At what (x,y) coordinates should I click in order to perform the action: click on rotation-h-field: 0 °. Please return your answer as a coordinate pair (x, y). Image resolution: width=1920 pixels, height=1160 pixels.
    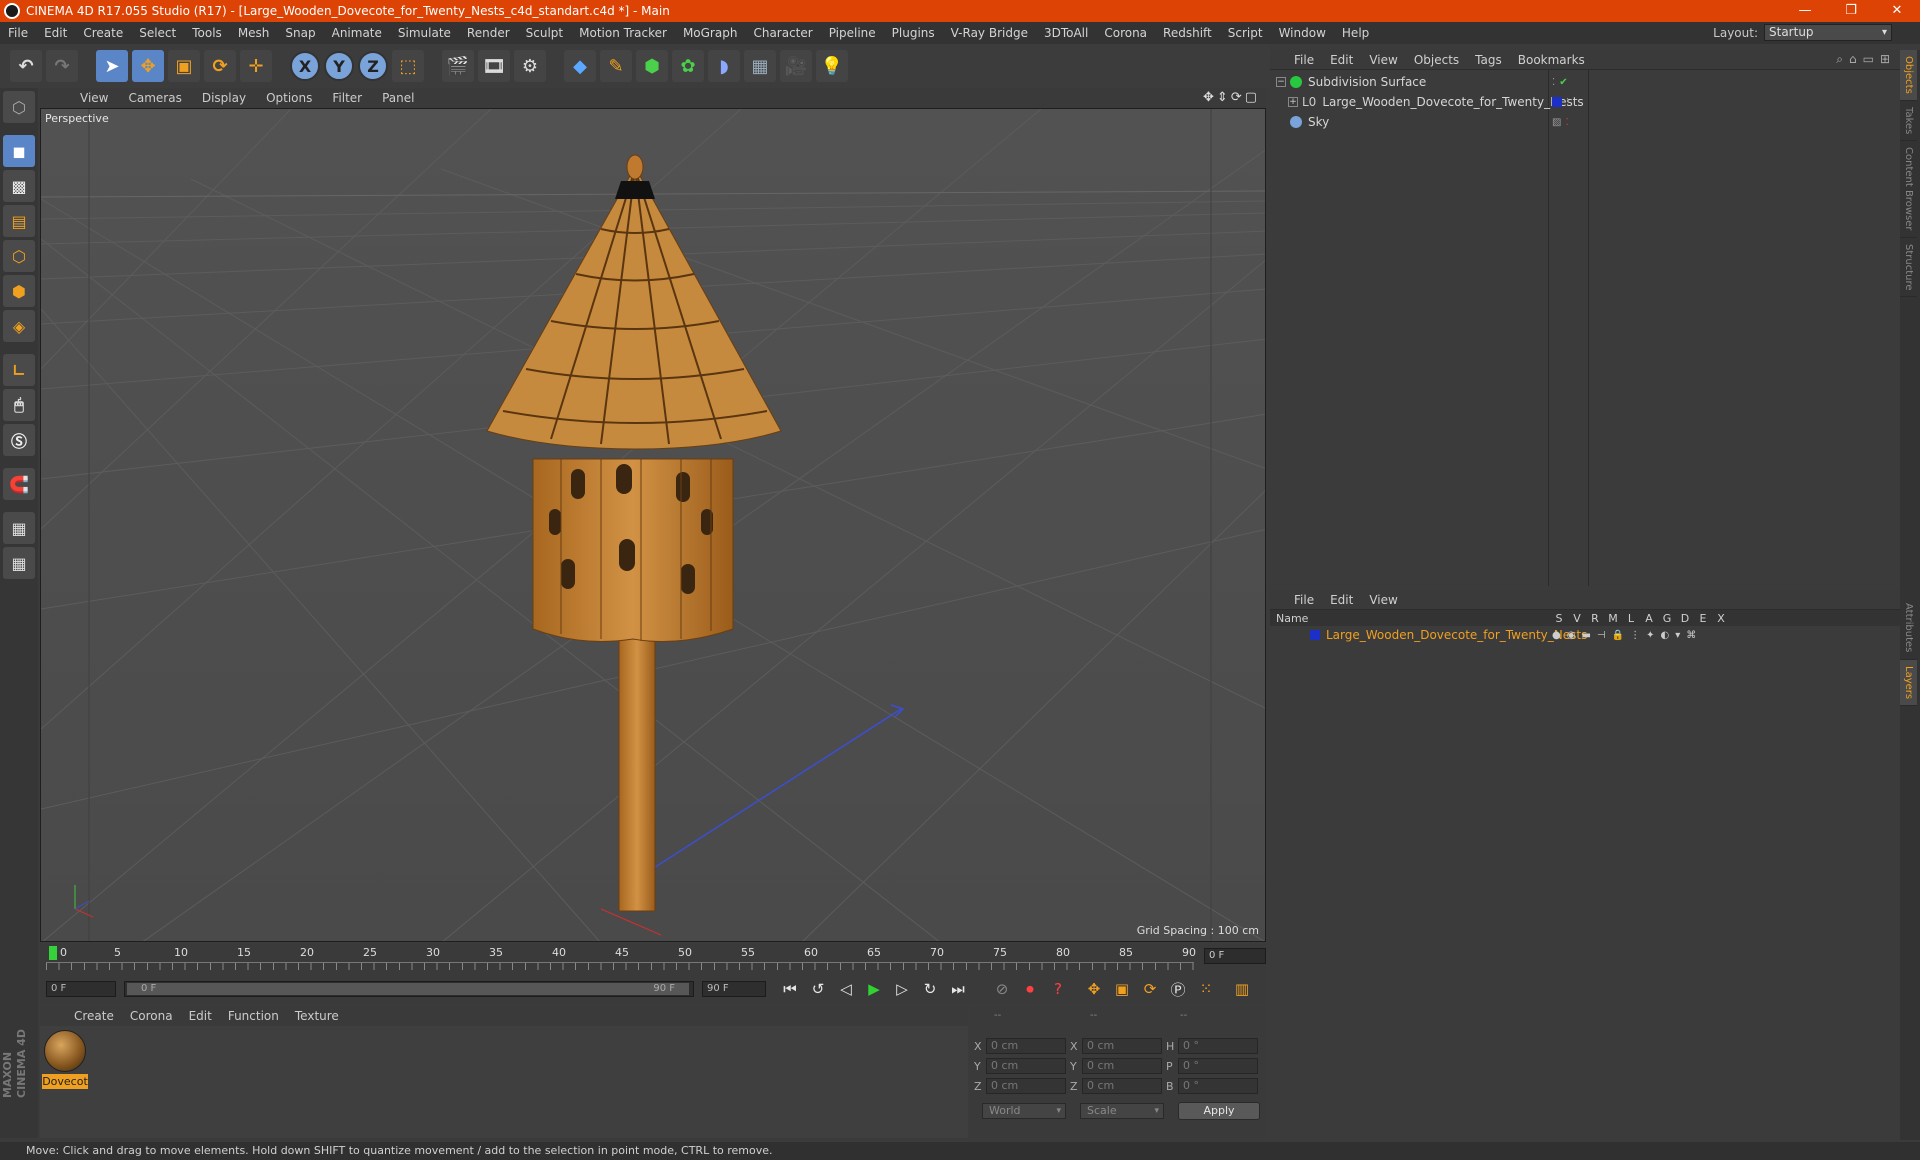
    Looking at the image, I should click on (1218, 1046).